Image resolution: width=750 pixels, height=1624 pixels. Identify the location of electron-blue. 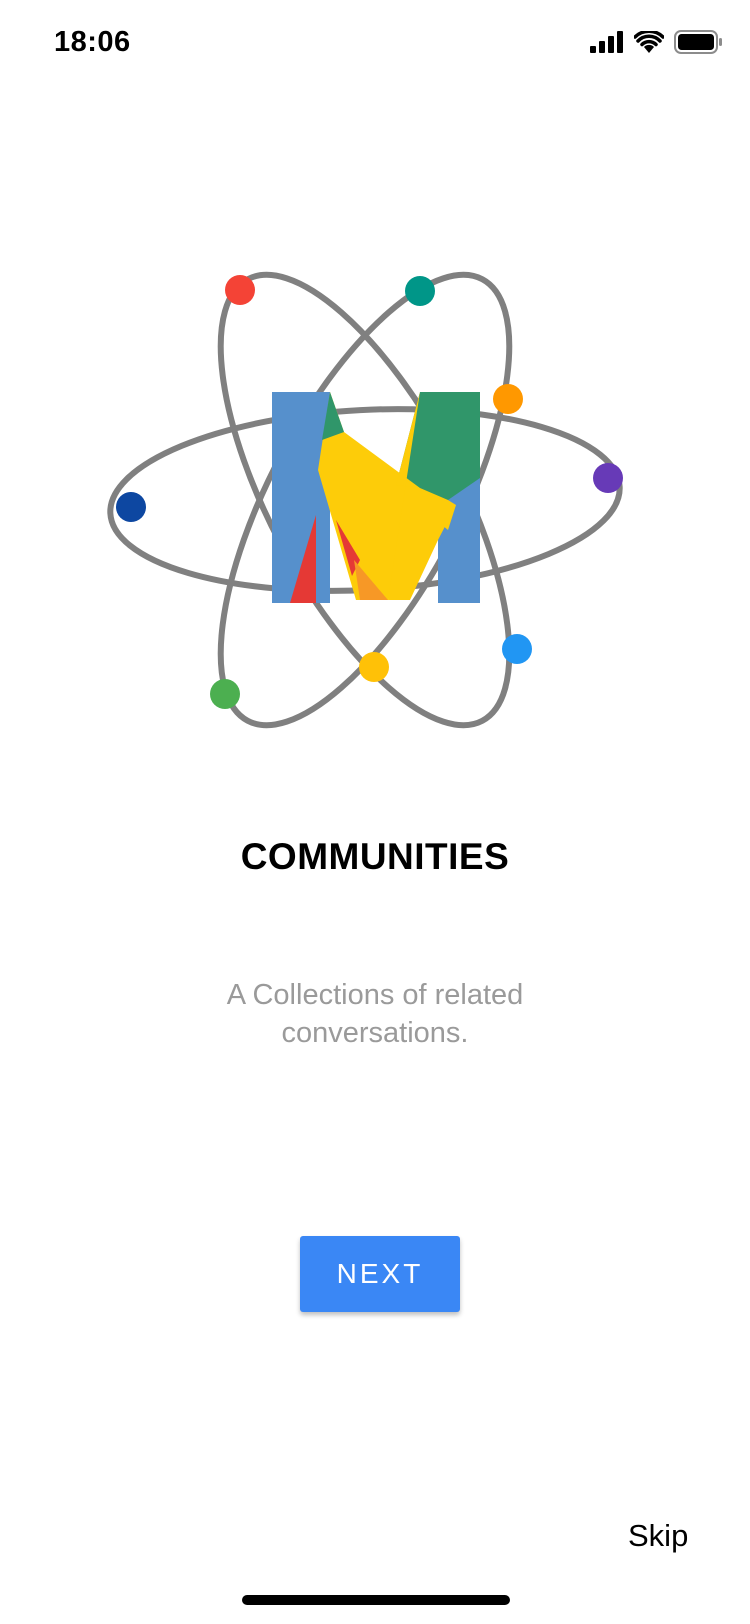
(517, 649).